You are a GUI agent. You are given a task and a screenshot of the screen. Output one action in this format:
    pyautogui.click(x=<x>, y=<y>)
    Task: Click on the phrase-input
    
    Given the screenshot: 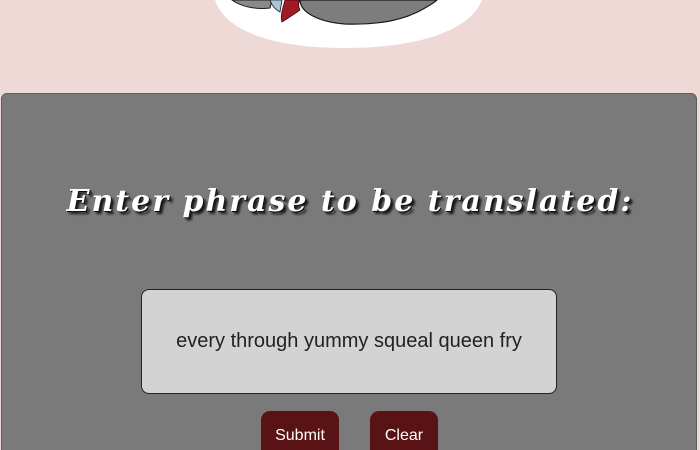 What is the action you would take?
    pyautogui.click(x=349, y=341)
    